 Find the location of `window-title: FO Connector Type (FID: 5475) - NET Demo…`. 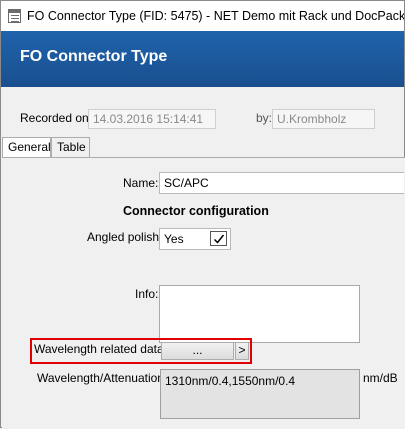

window-title: FO Connector Type (FID: 5475) - NET Demo… is located at coordinates (215, 16).